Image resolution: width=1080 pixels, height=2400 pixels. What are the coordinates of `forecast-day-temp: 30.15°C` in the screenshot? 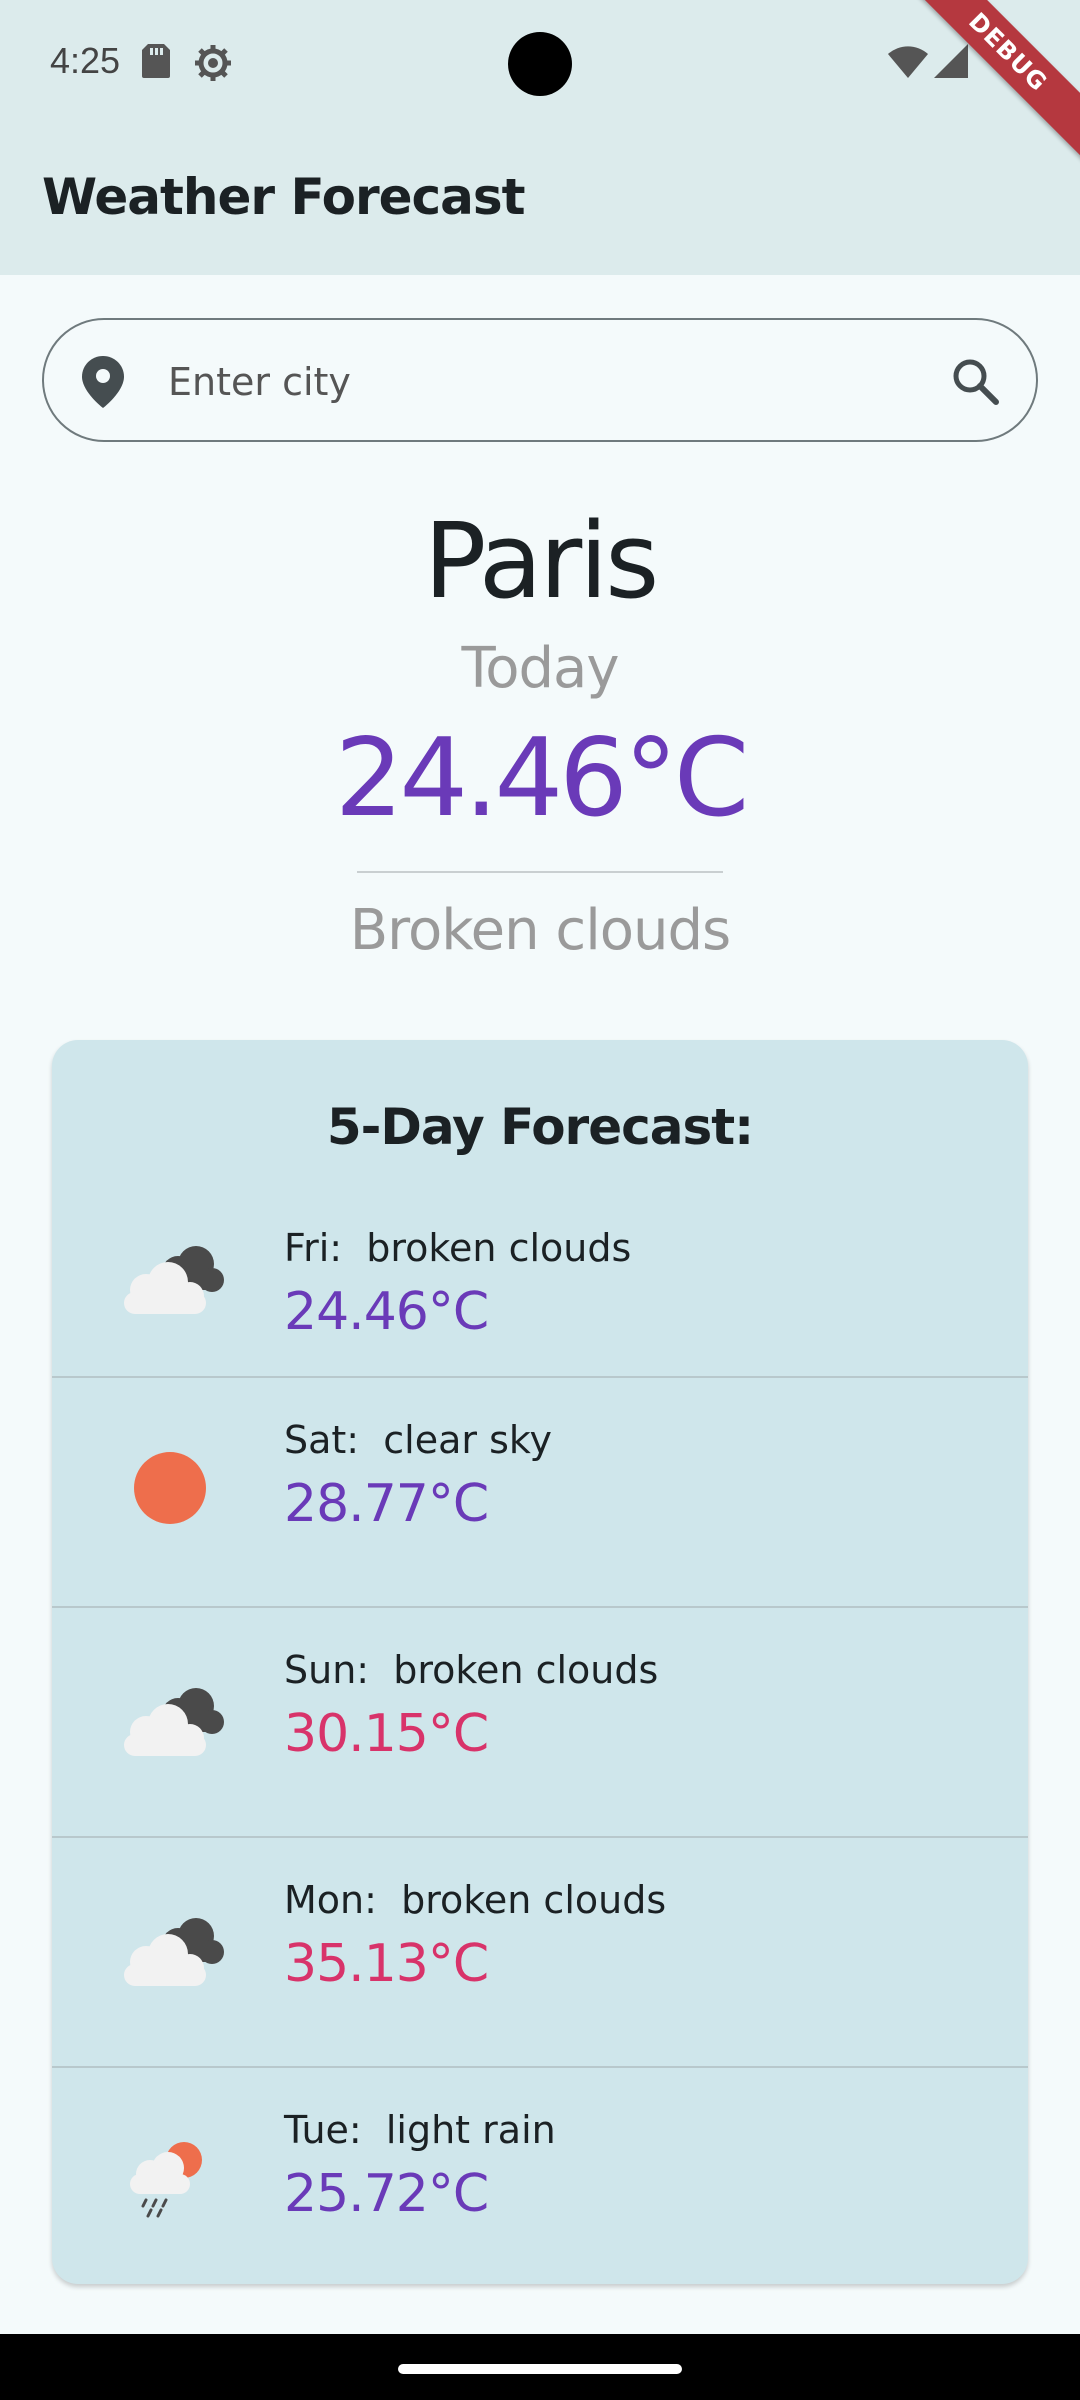 It's located at (386, 1734).